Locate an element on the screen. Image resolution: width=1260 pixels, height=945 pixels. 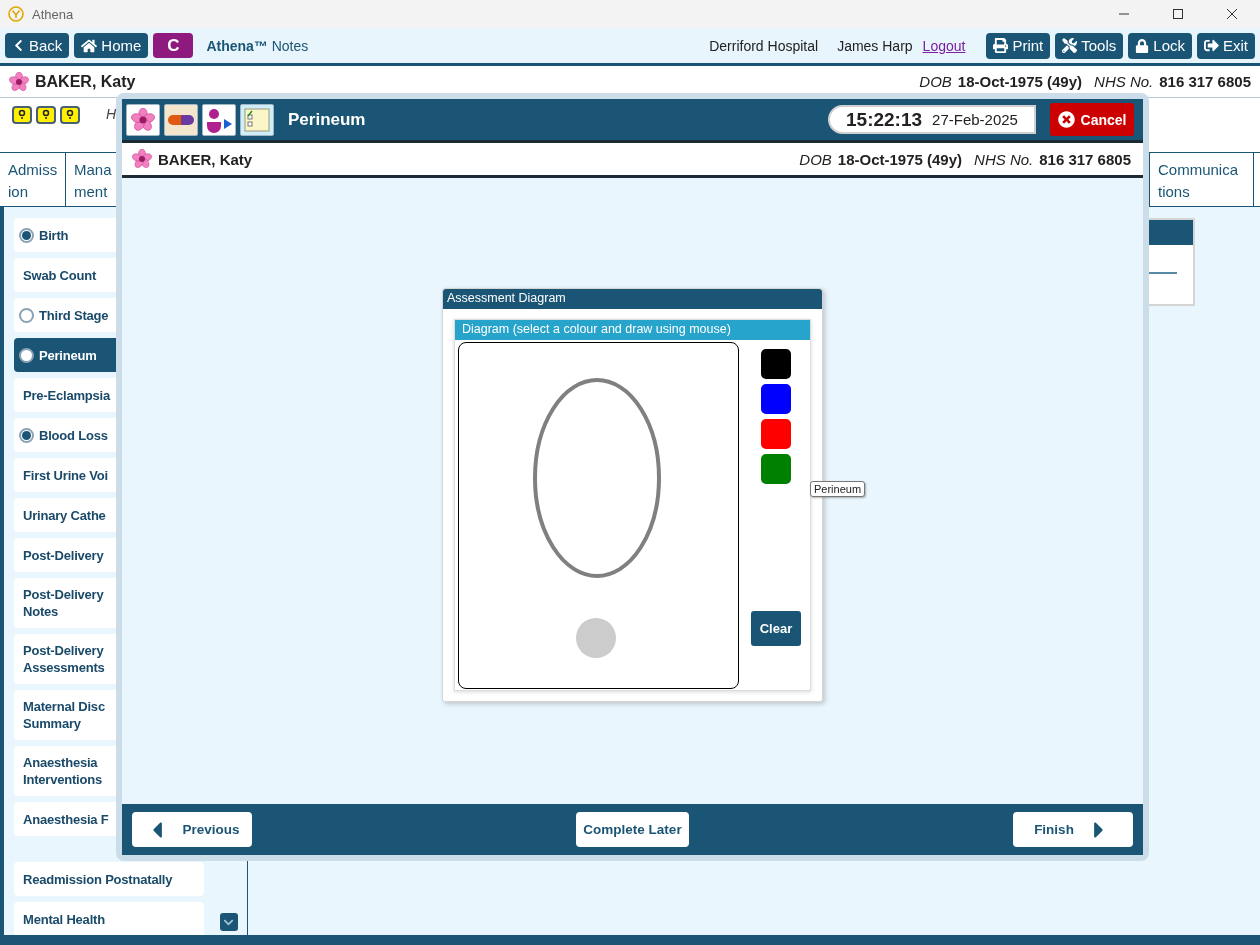
print-button: Print is located at coordinates (1018, 45).